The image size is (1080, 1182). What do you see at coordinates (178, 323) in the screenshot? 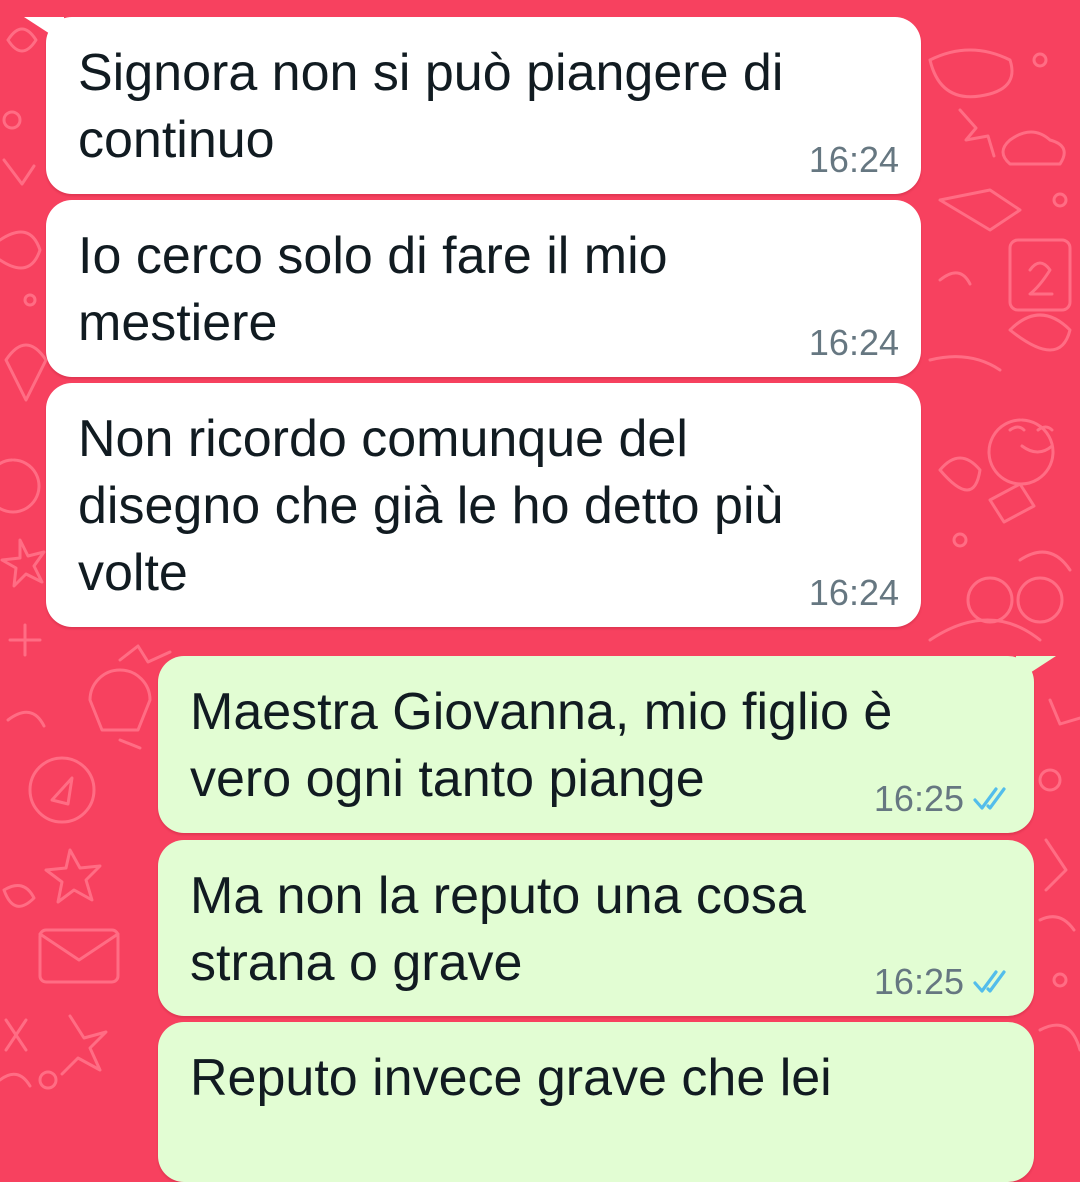
I see `message-line: mestiere` at bounding box center [178, 323].